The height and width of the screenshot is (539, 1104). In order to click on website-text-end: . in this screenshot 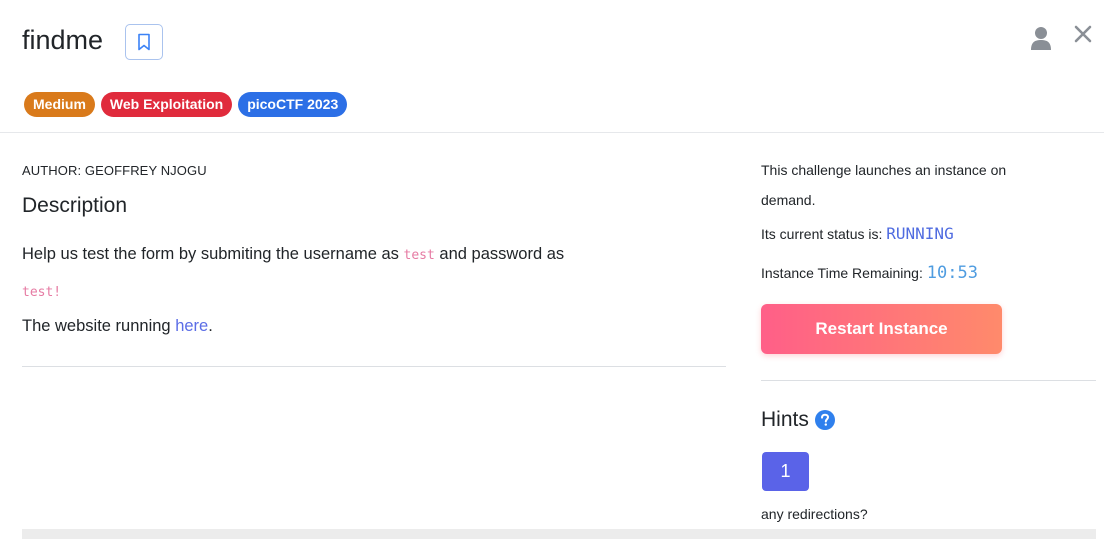, I will do `click(210, 326)`.